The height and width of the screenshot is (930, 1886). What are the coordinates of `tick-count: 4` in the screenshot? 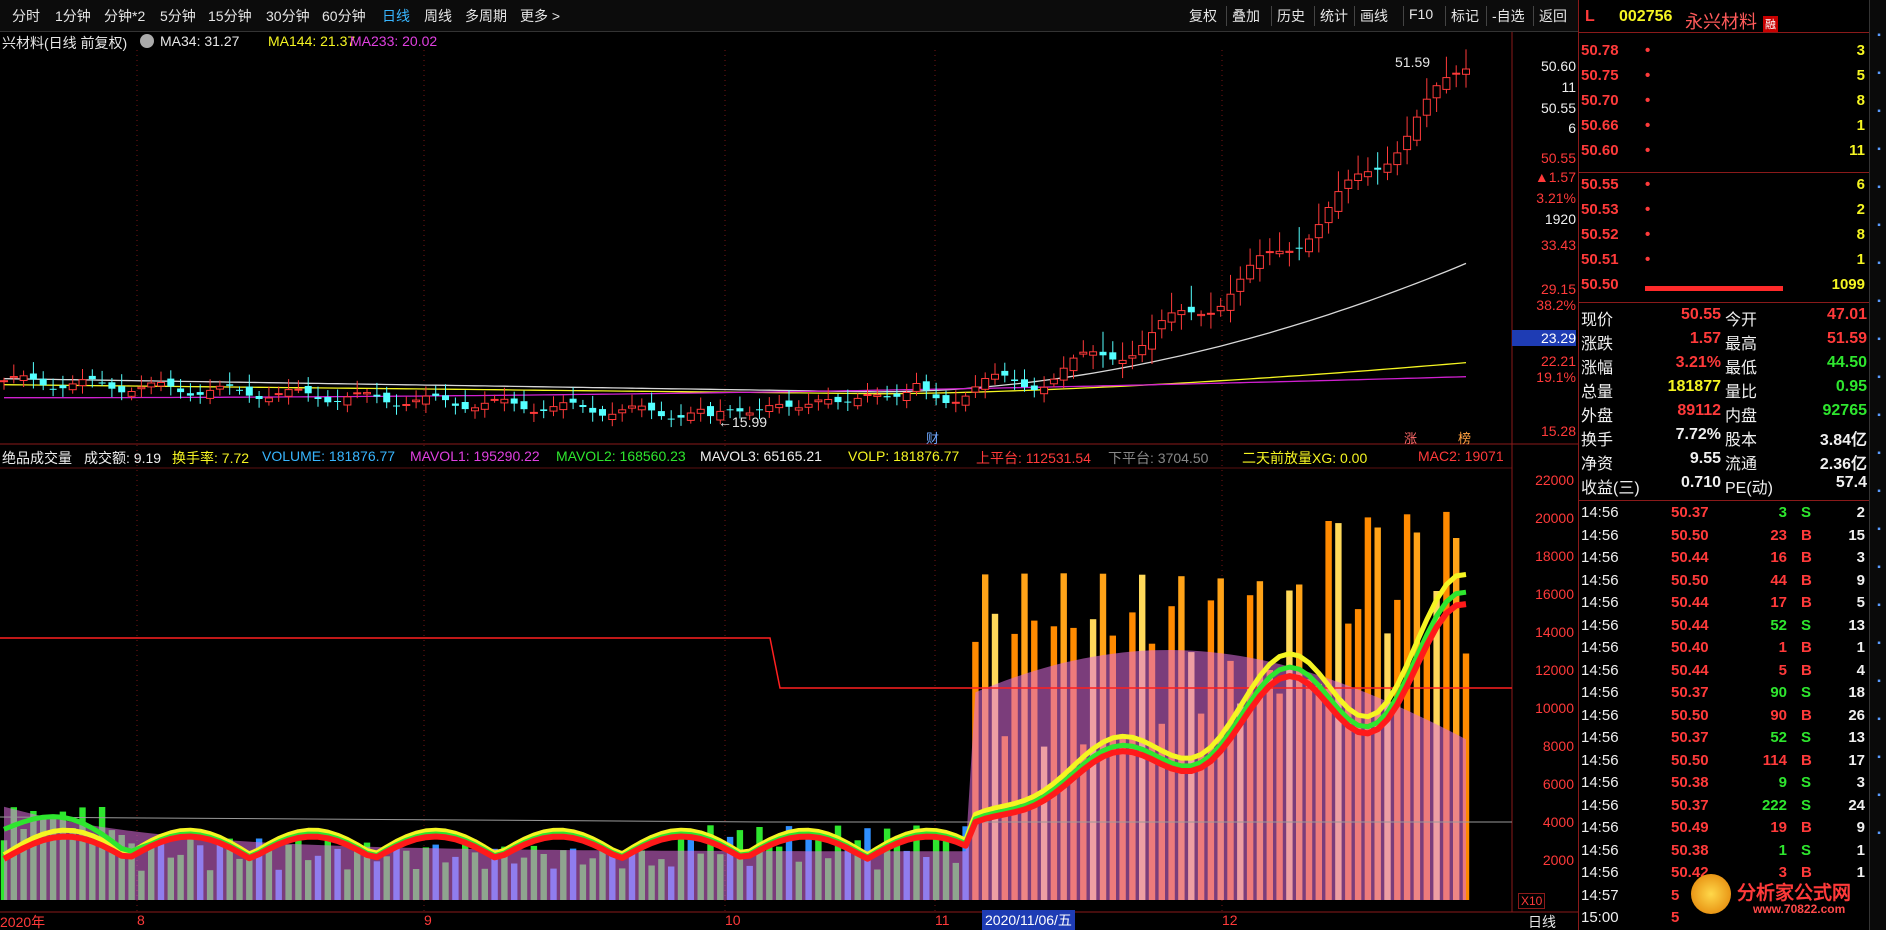 It's located at (1860, 670).